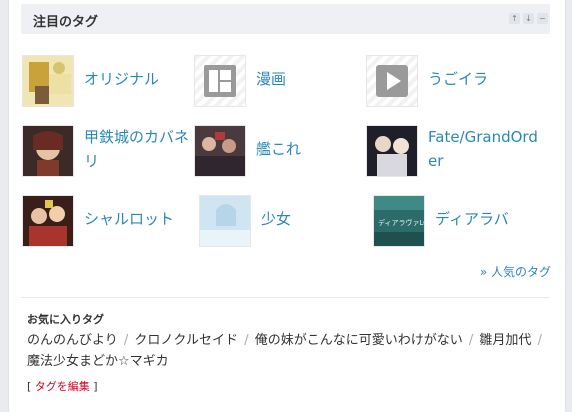  Describe the element at coordinates (140, 79) in the screenshot. I see `tag-label: オリジナル` at that location.